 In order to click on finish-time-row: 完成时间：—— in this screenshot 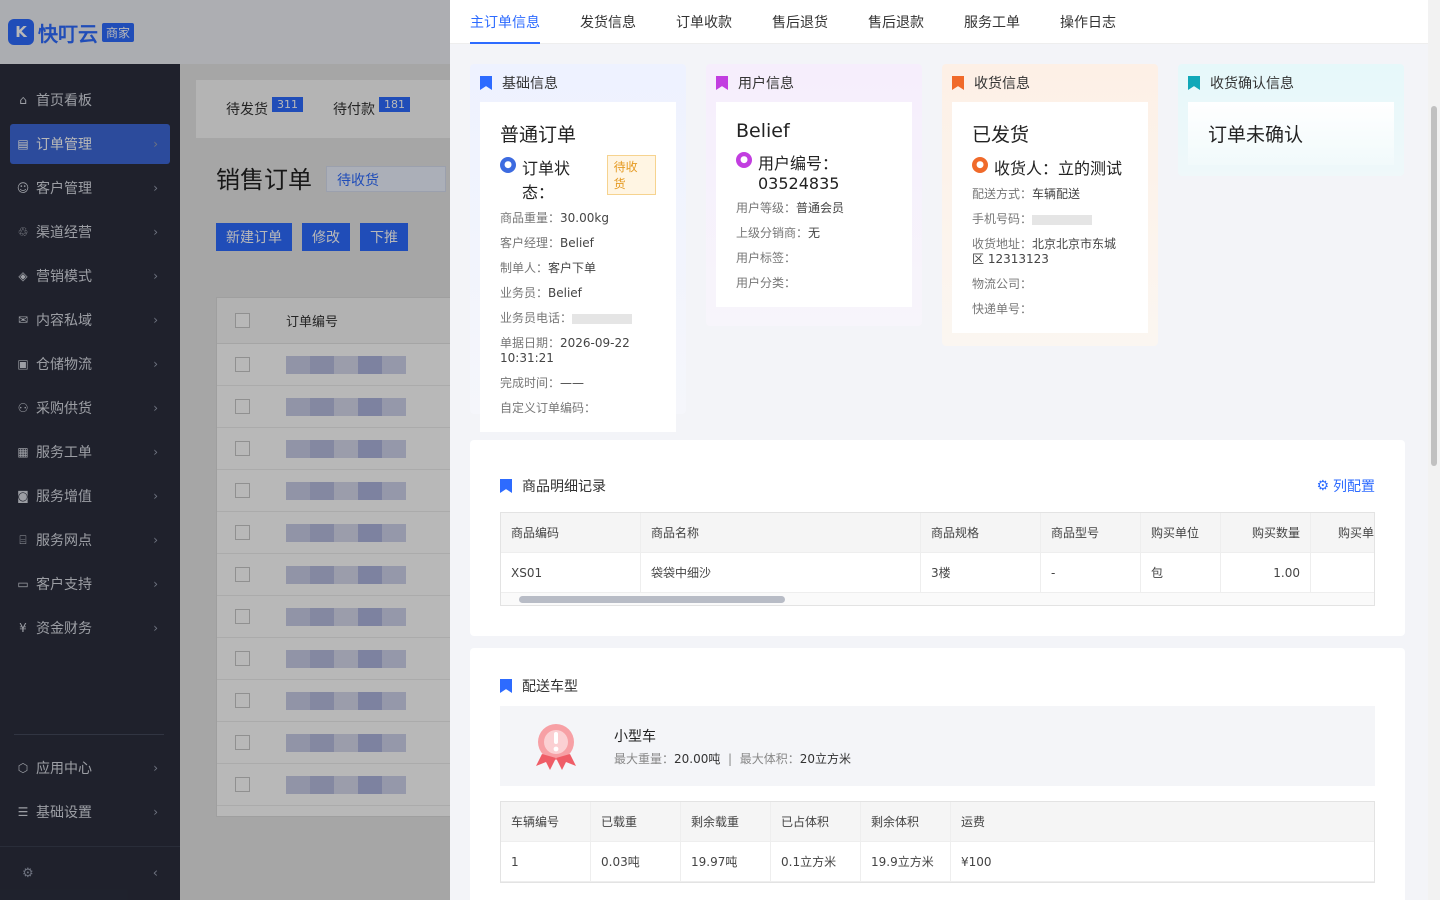, I will do `click(542, 383)`.